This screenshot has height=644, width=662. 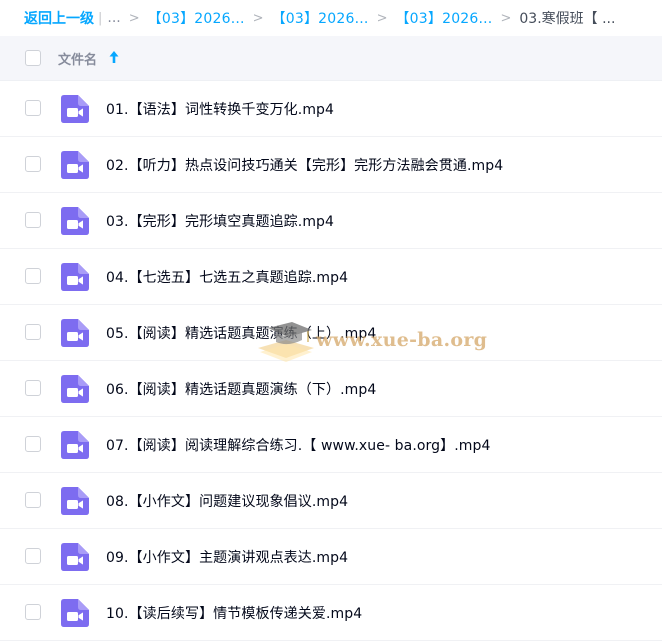 I want to click on list-item: 05.【阅读】精选话题真题演练（上）.mp4, so click(x=331, y=333).